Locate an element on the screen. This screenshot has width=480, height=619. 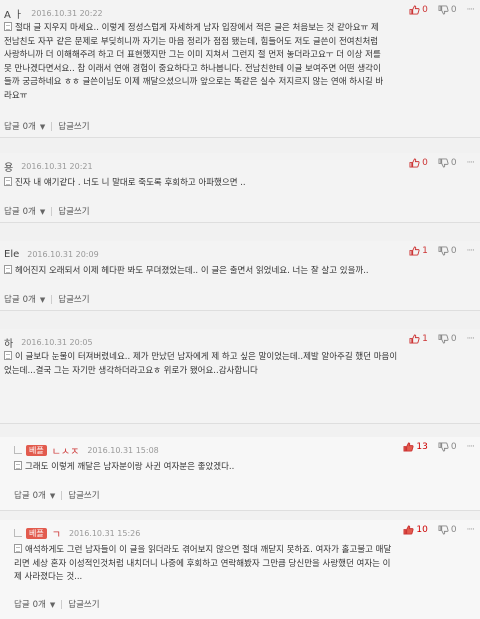
upvote-count: 13 is located at coordinates (422, 447).